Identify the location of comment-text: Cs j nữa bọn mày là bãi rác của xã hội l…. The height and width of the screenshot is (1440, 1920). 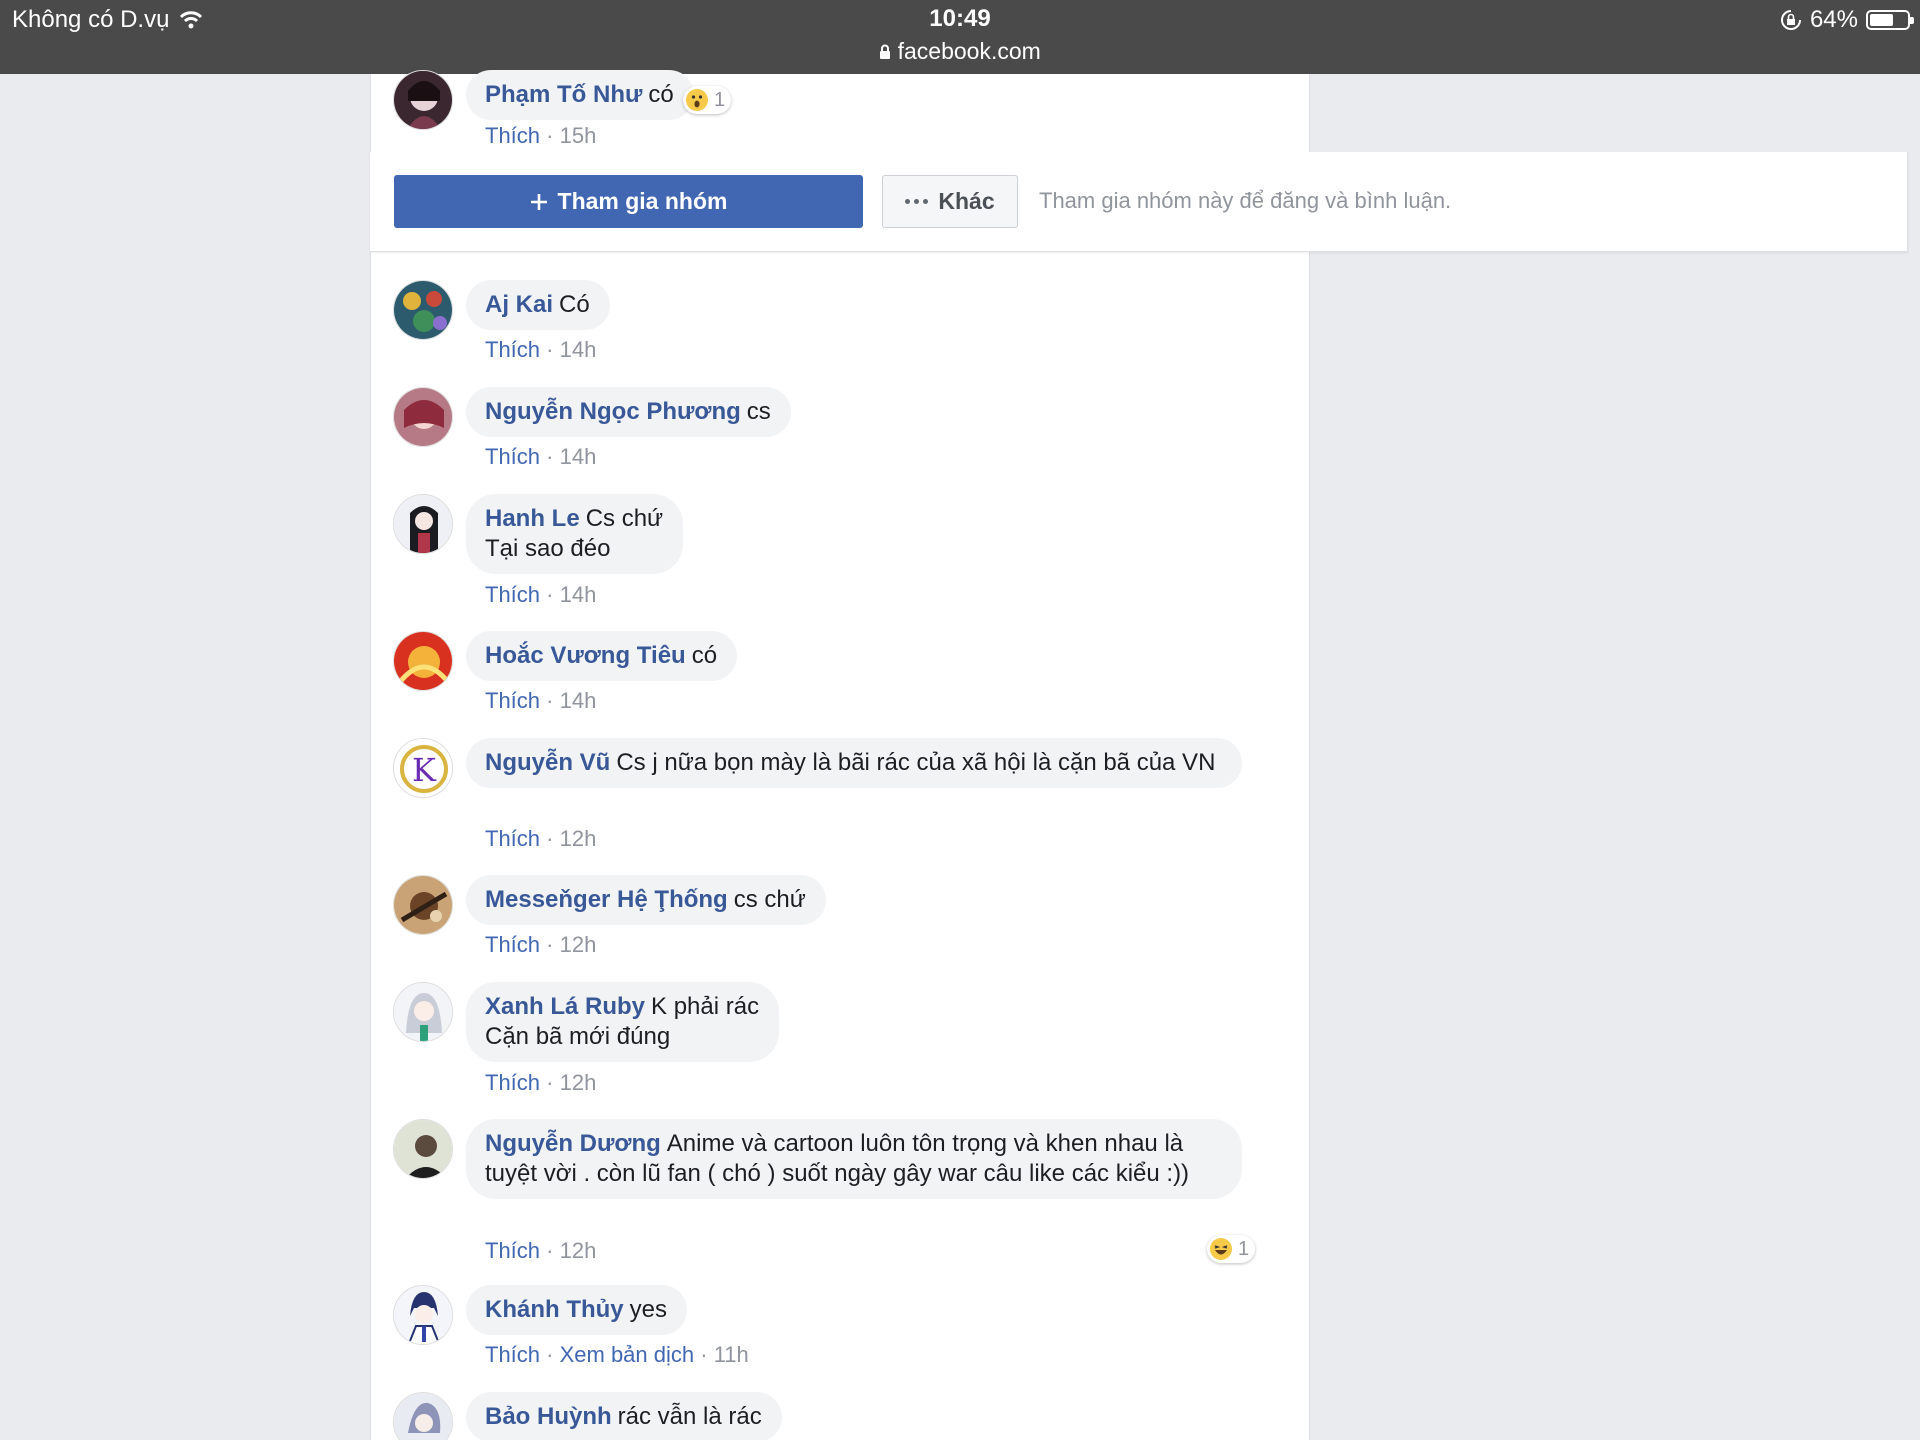
(916, 762).